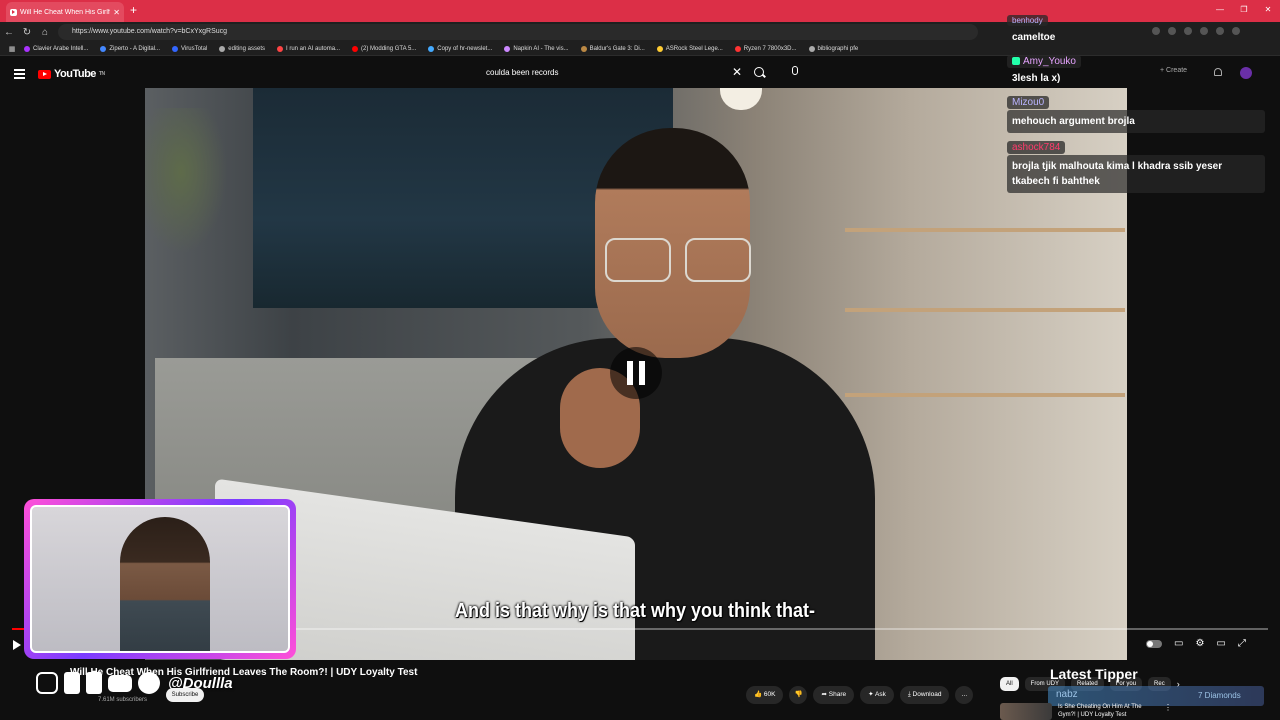  What do you see at coordinates (116, 12) in the screenshot?
I see `close-tab-icon: ✕` at bounding box center [116, 12].